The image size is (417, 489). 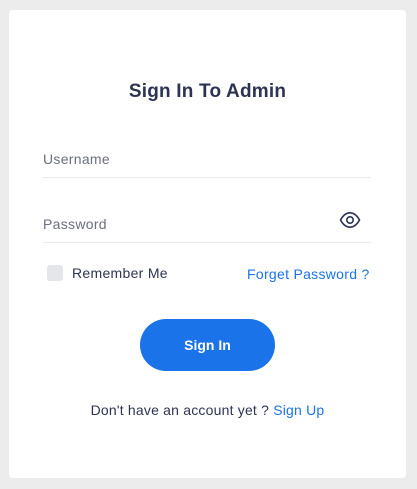 I want to click on remember-me-toggle: Remember Me, so click(x=107, y=273).